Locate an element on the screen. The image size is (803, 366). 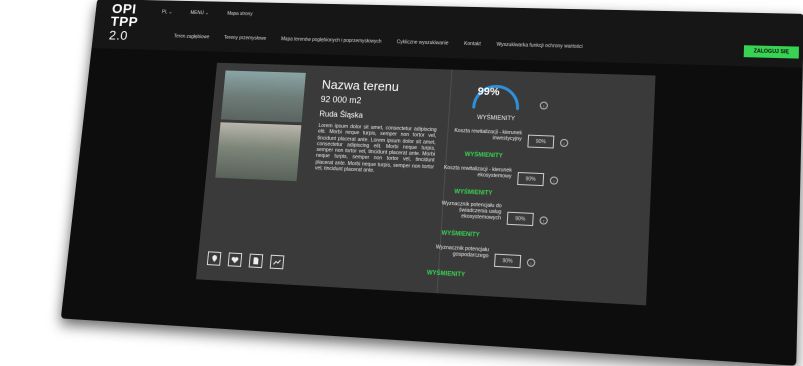
score-label: WYŚMIENITY is located at coordinates (496, 119).